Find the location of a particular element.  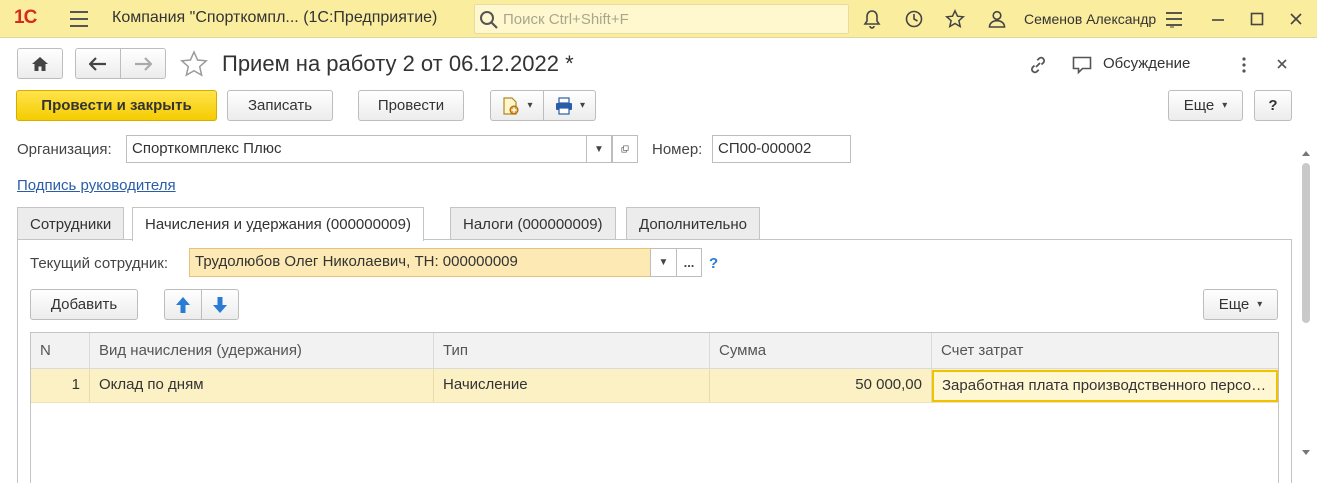

arrow-up-icon is located at coordinates (183, 304).